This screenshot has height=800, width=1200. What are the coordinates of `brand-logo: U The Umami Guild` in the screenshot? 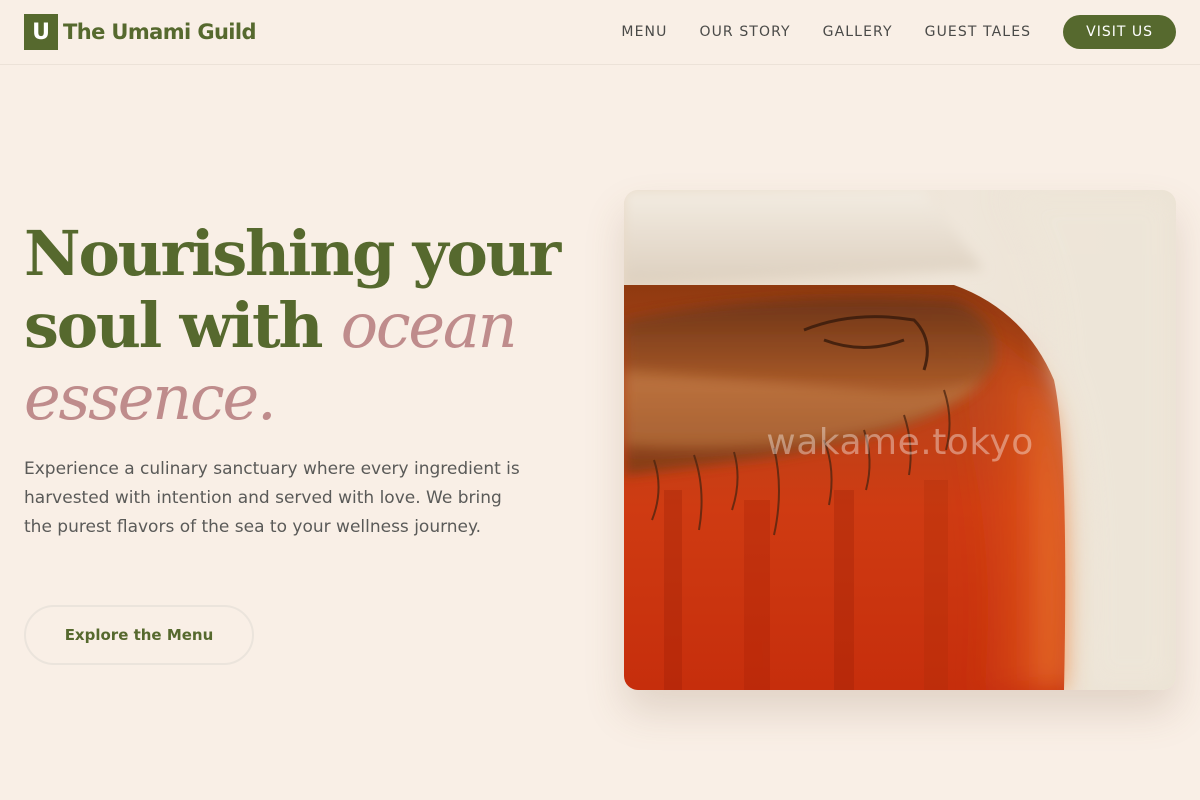 It's located at (140, 32).